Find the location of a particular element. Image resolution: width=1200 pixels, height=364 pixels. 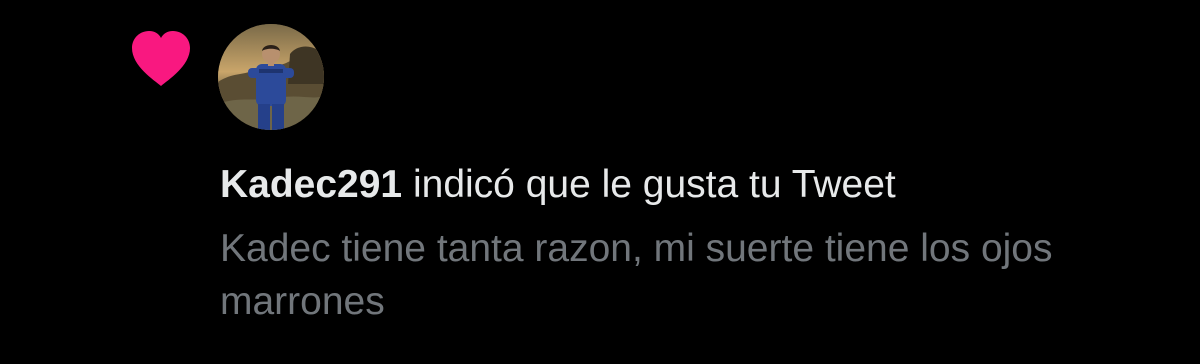

notification-headline: Kadec291 indicó que le gusta tu Tweet is located at coordinates (558, 185).